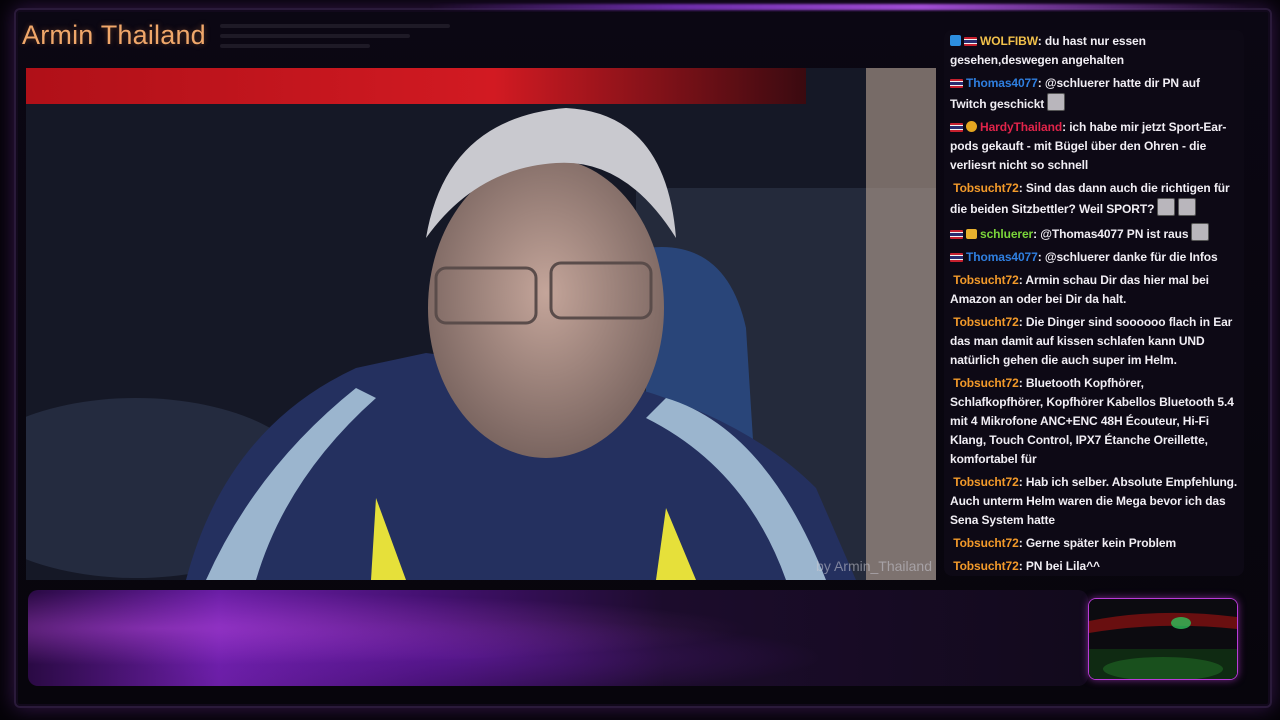  What do you see at coordinates (1021, 127) in the screenshot?
I see `chat-username: HardyThailand` at bounding box center [1021, 127].